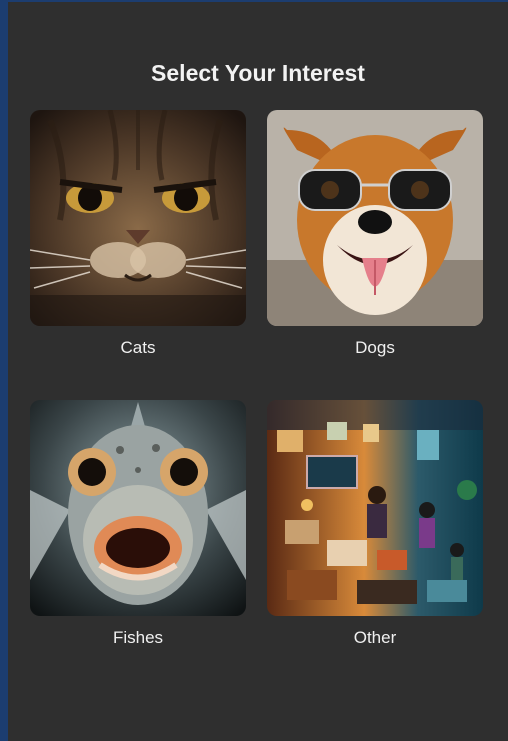  Describe the element at coordinates (258, 73) in the screenshot. I see `page-title: Select Your Interest` at that location.